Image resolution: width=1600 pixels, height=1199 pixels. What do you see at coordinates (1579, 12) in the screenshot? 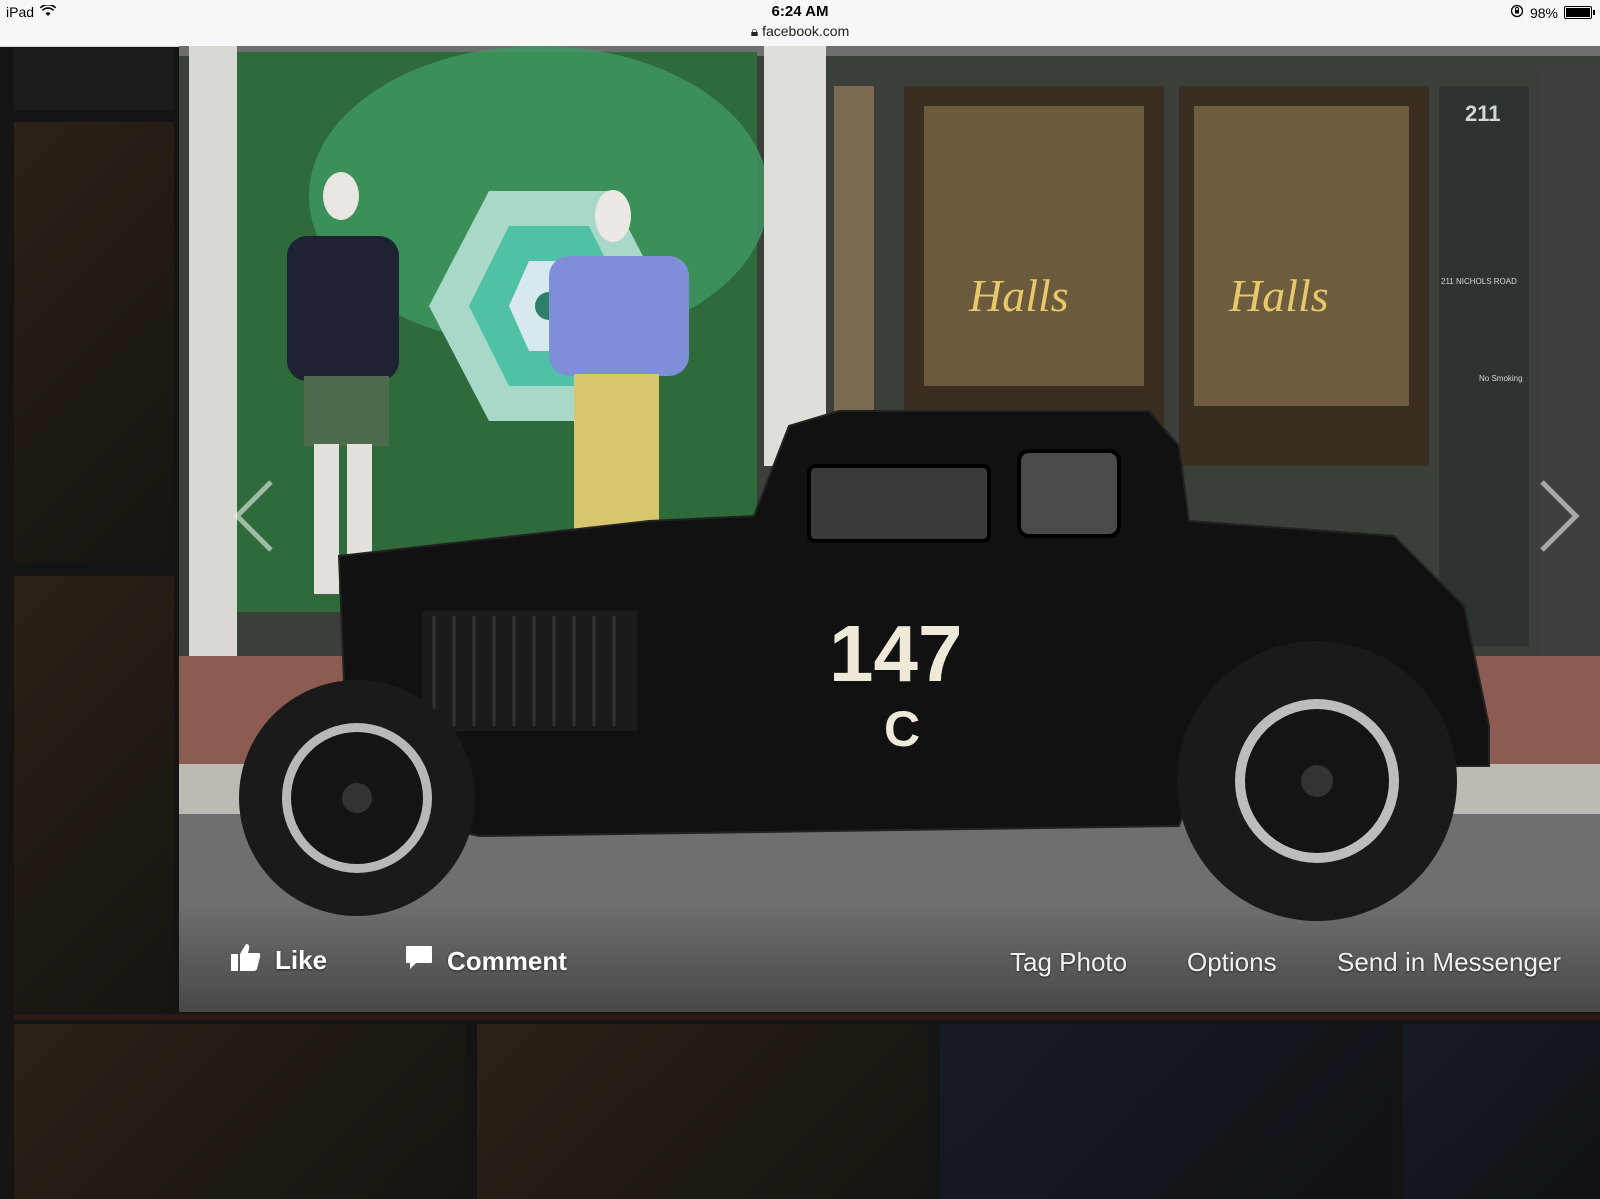
I see `battery-icon` at bounding box center [1579, 12].